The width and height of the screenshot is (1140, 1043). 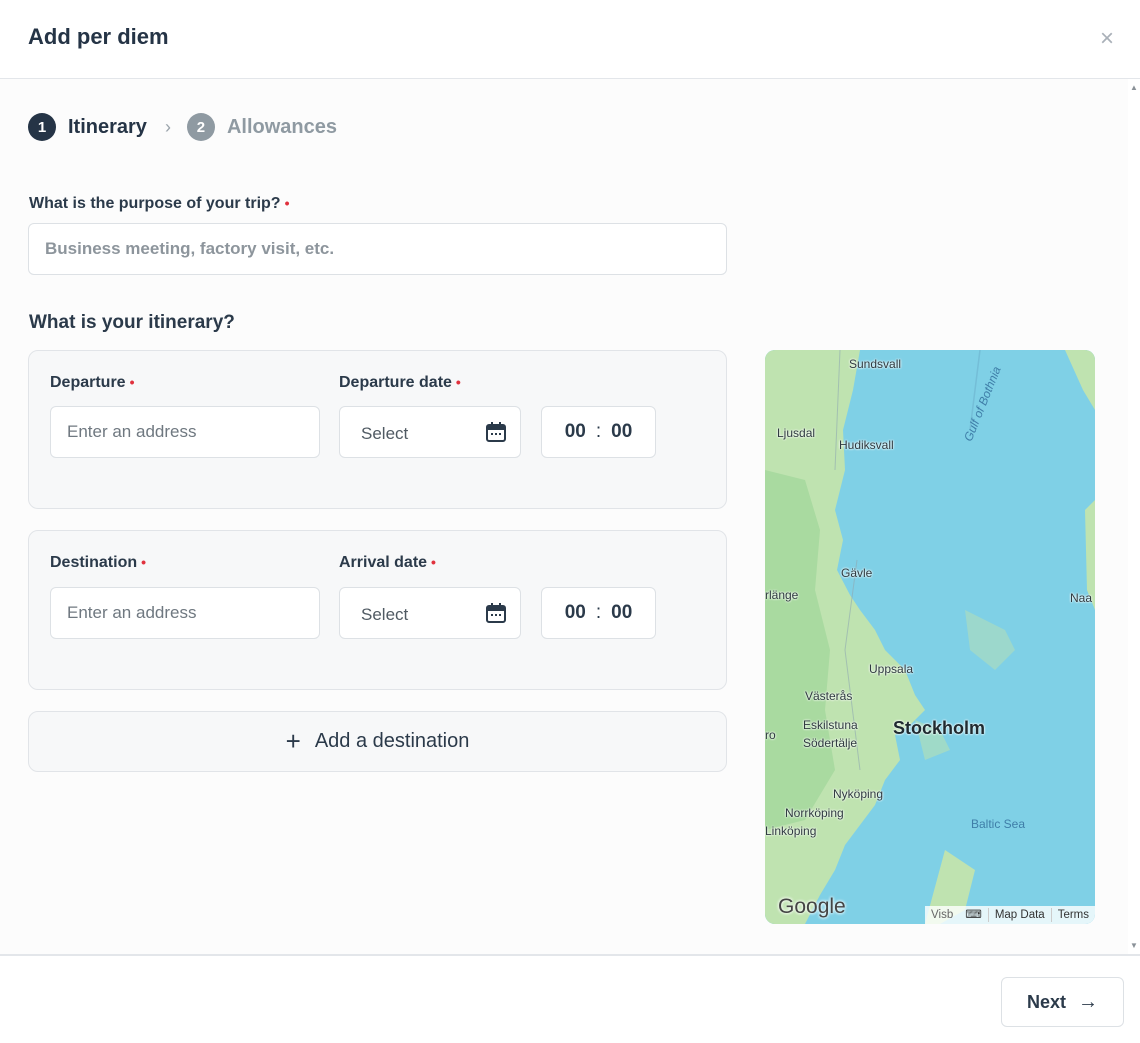 I want to click on purpose-label: What is the purpose of your trip? •, so click(x=159, y=204).